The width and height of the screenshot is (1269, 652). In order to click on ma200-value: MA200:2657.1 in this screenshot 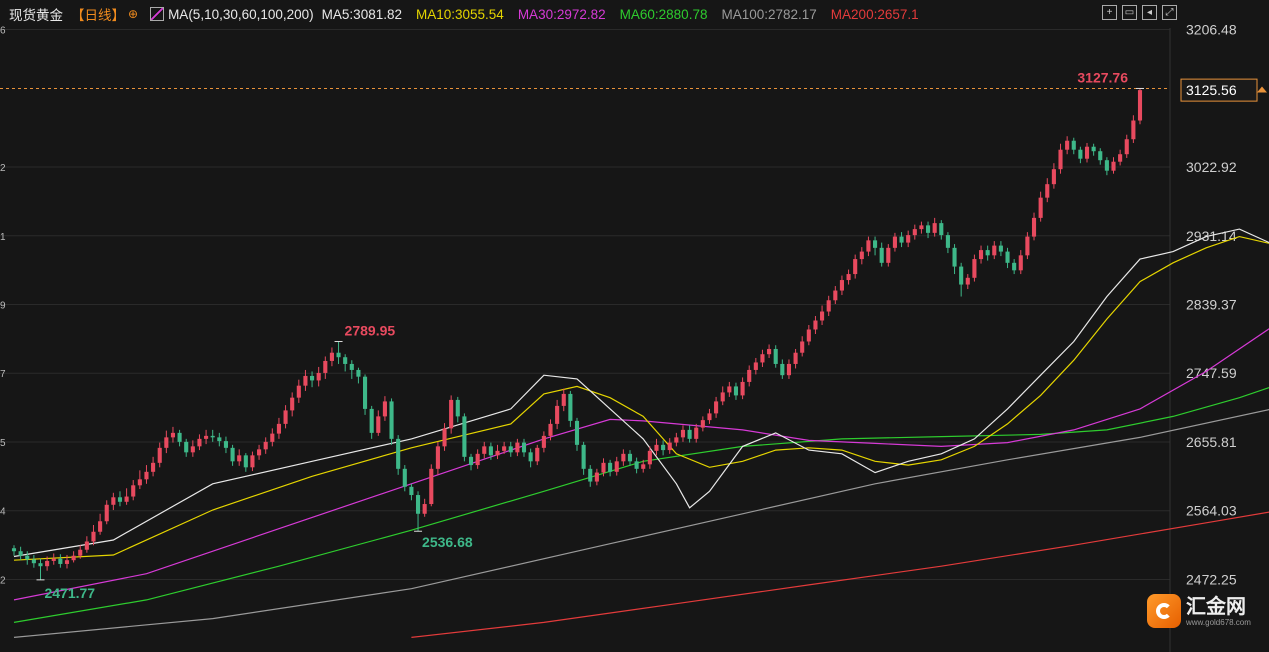, I will do `click(874, 14)`.